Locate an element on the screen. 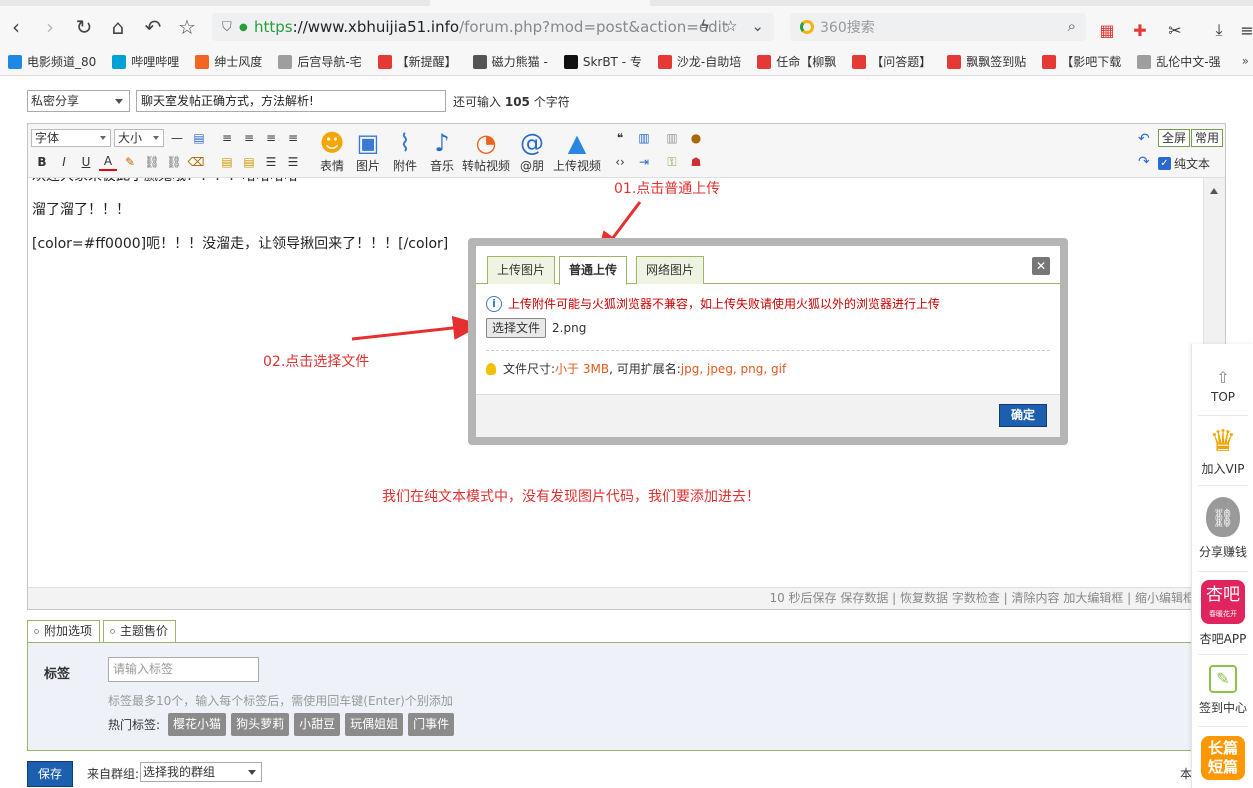 Image resolution: width=1253 pixels, height=788 pixels. save-button: 保存 is located at coordinates (50, 774).